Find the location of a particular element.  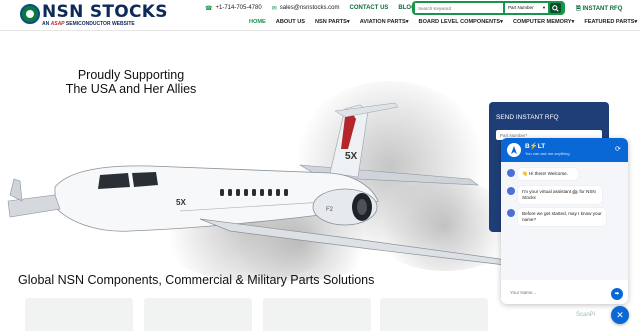

search-icon is located at coordinates (555, 8).